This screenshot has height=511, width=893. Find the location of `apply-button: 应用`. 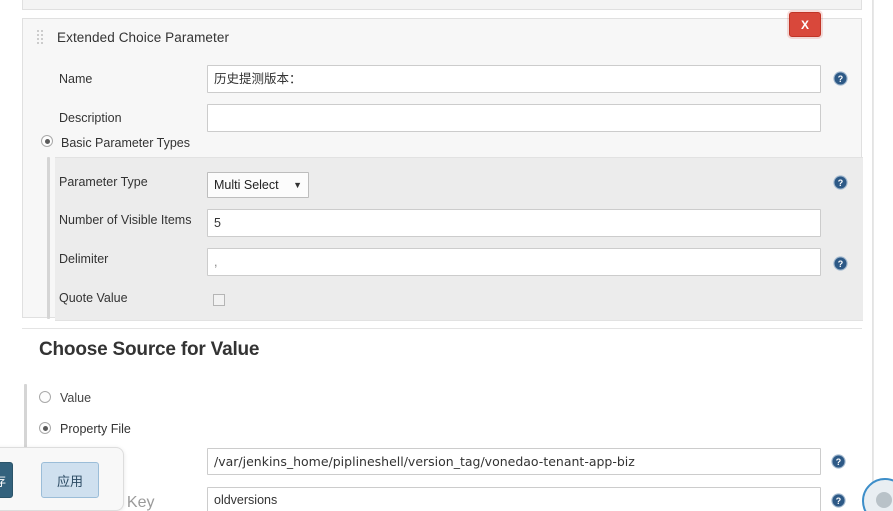

apply-button: 应用 is located at coordinates (70, 480).